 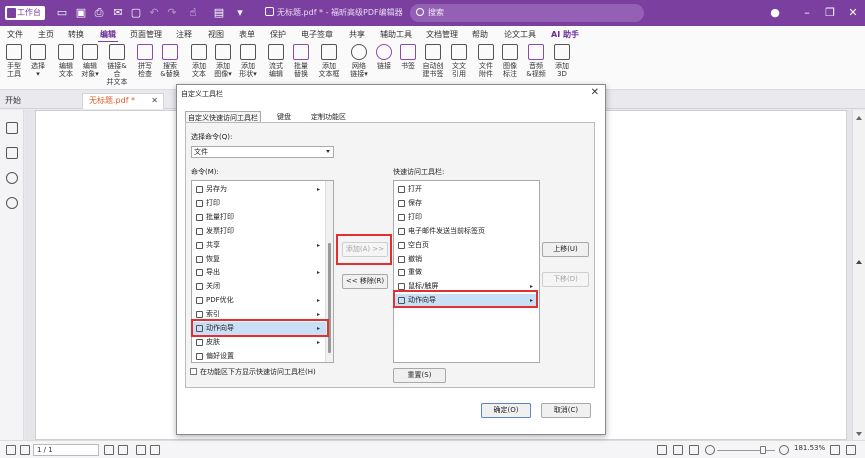 What do you see at coordinates (466, 259) in the screenshot?
I see `list-item: 撤销` at bounding box center [466, 259].